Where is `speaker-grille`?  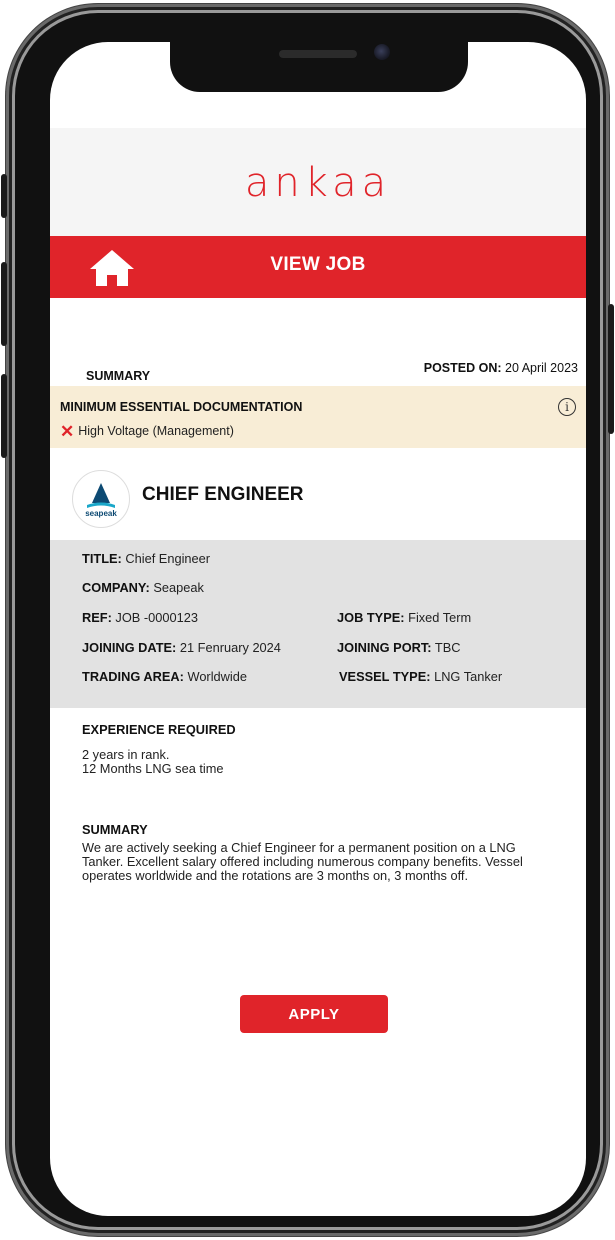 speaker-grille is located at coordinates (318, 54).